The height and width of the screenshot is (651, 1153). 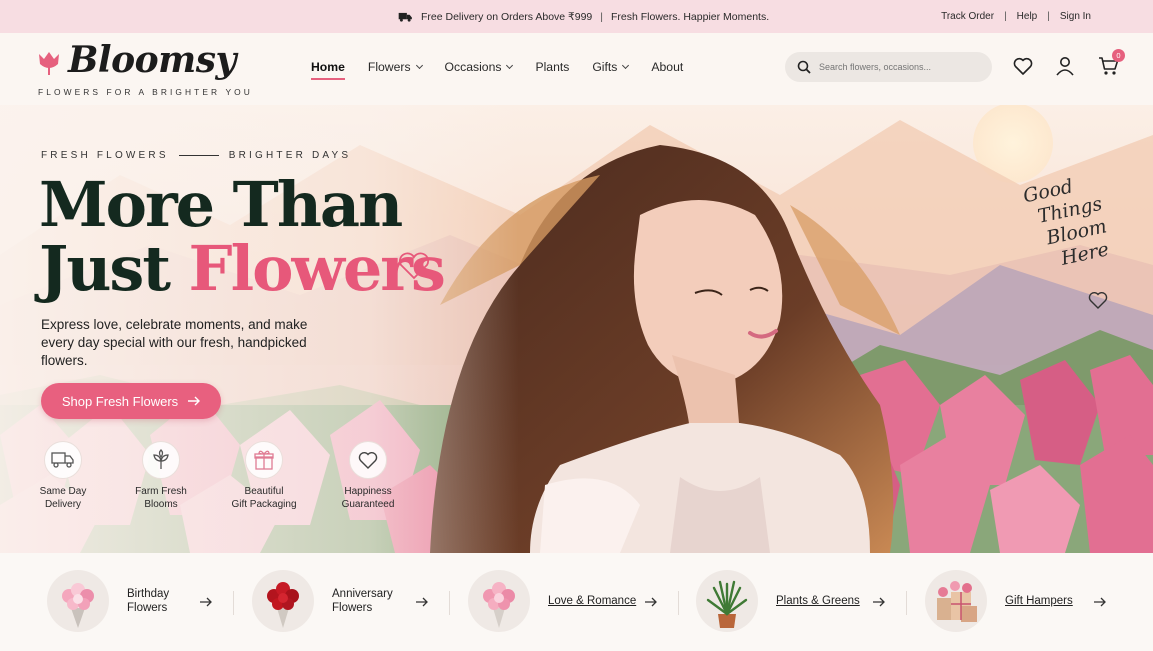 I want to click on category-love-romance: Love & Romance, so click(x=552, y=601).